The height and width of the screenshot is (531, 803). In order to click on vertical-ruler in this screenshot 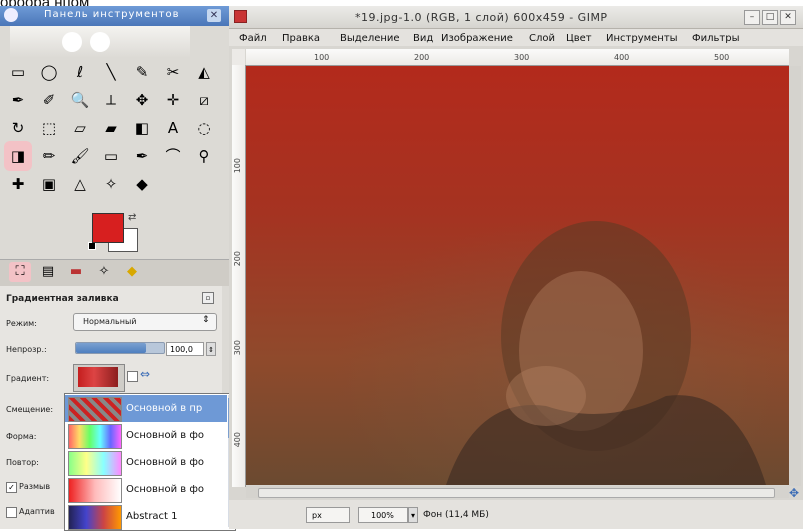, I will do `click(239, 276)`.